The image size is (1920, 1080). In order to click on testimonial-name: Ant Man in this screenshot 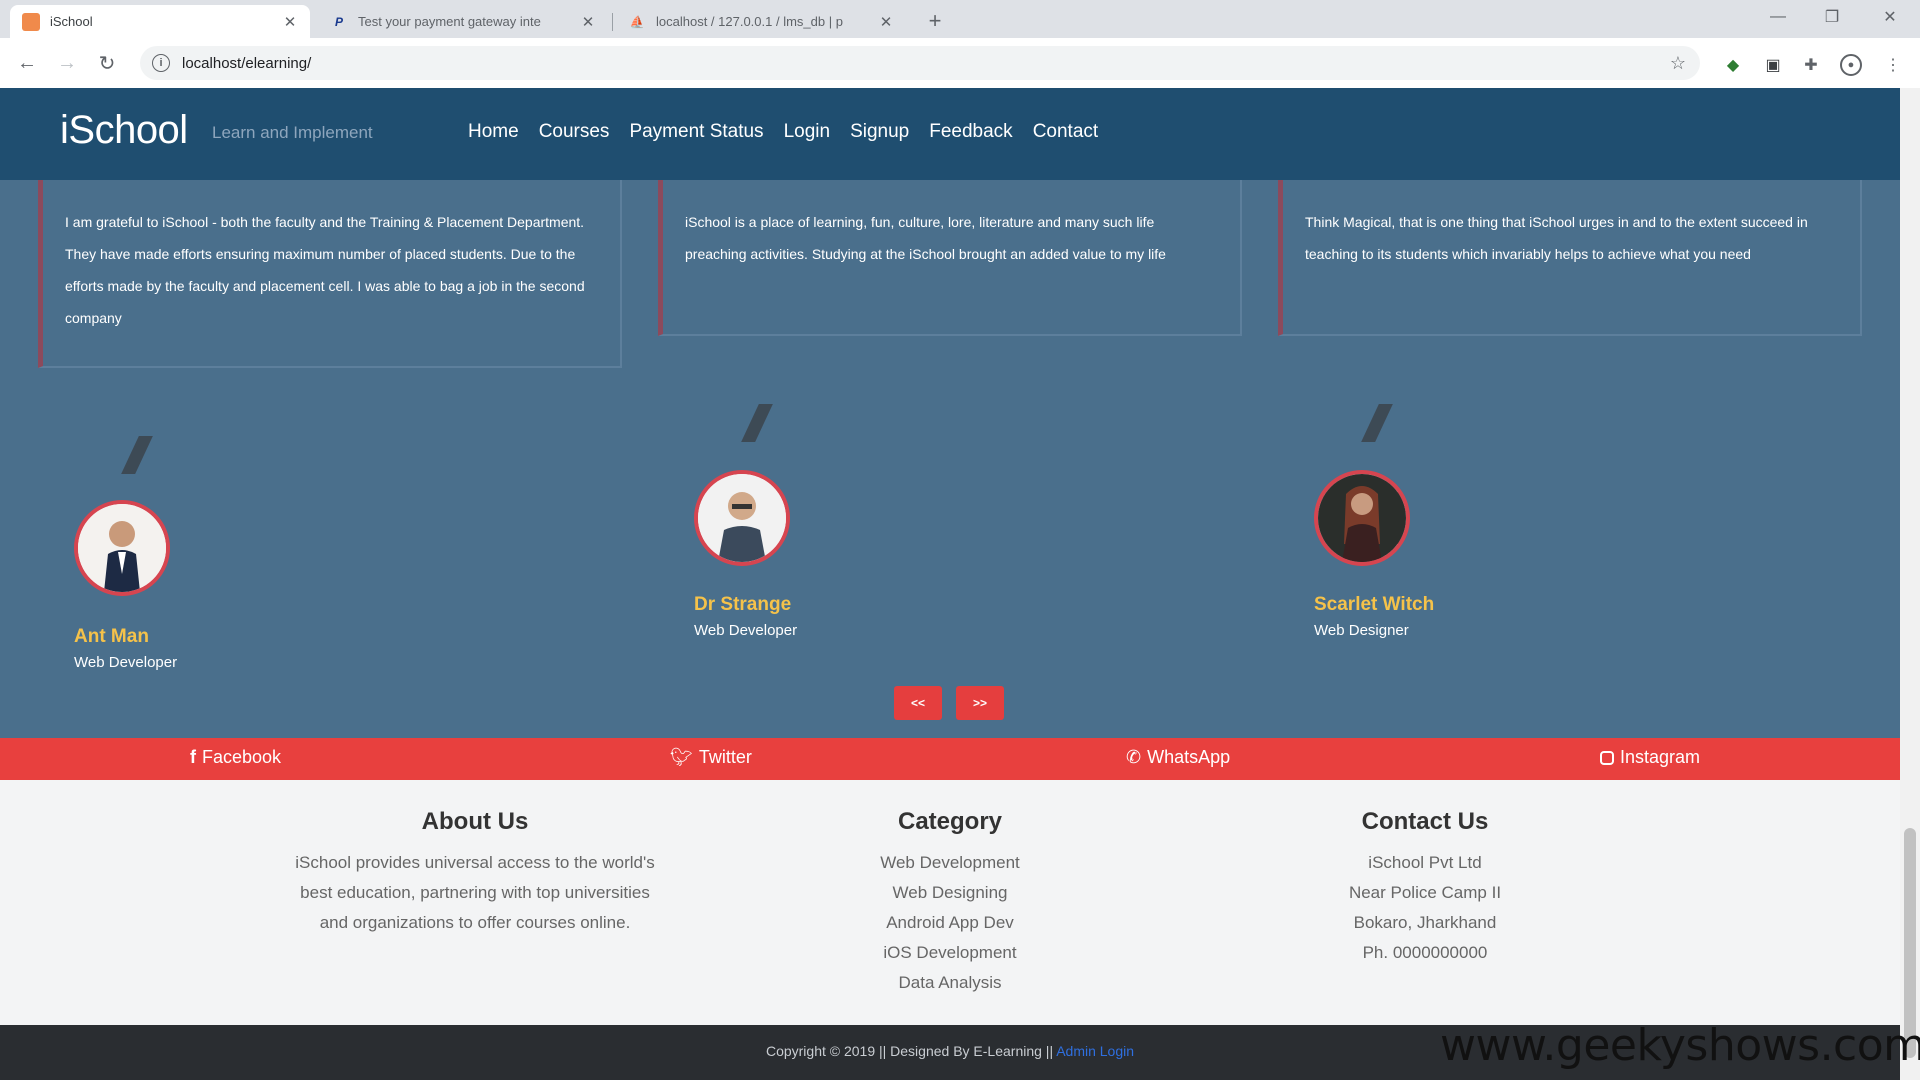, I will do `click(111, 636)`.